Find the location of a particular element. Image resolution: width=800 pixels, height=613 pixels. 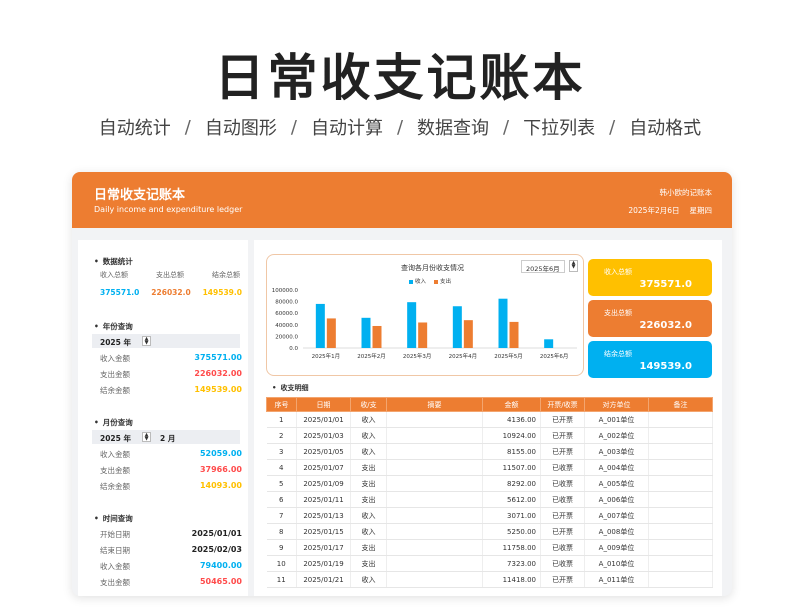

table-cell: 11 is located at coordinates (281, 579).